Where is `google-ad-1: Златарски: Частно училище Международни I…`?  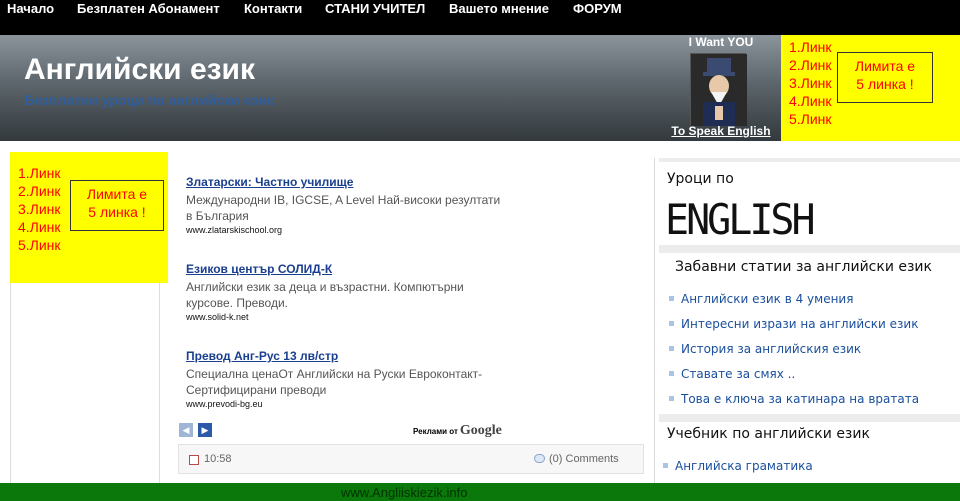 google-ad-1: Златарски: Частно училище Международни I… is located at coordinates (346, 205).